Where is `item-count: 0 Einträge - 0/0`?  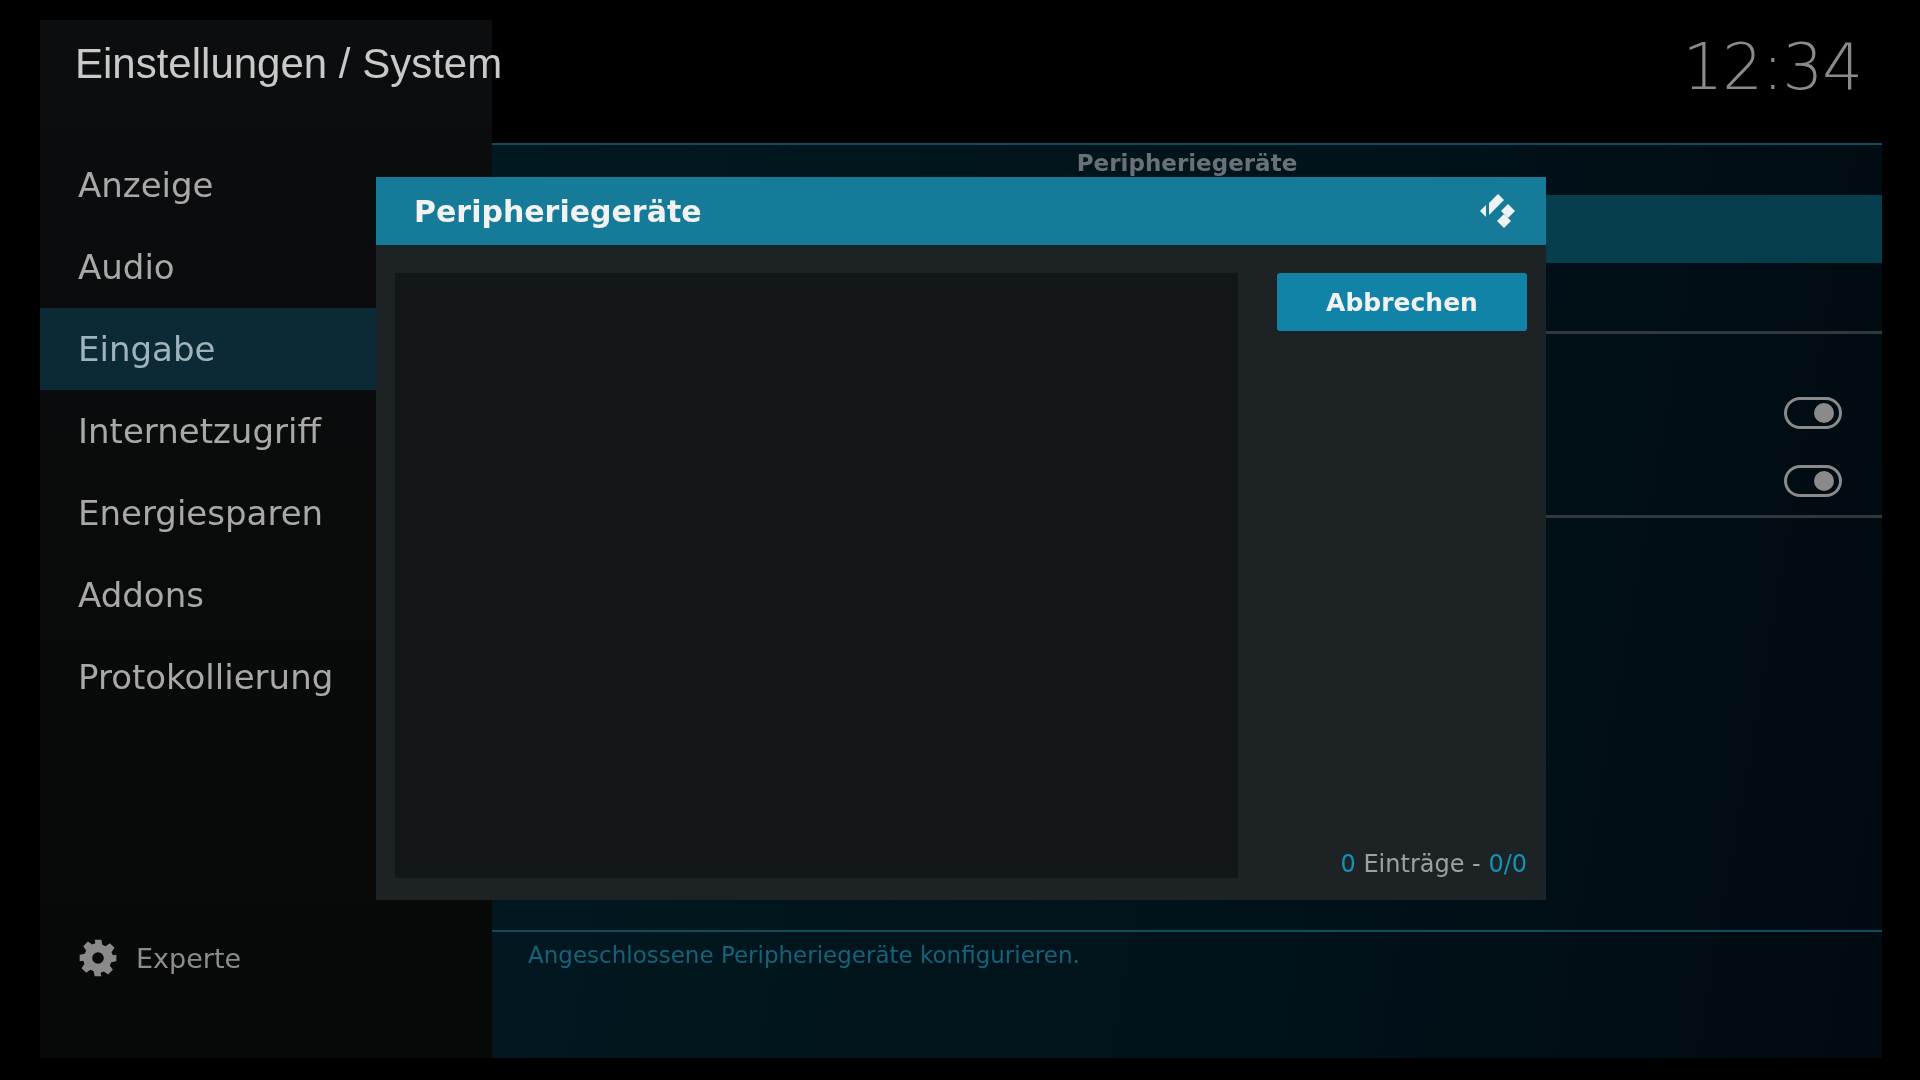
item-count: 0 Einträge - 0/0 is located at coordinates (1433, 864).